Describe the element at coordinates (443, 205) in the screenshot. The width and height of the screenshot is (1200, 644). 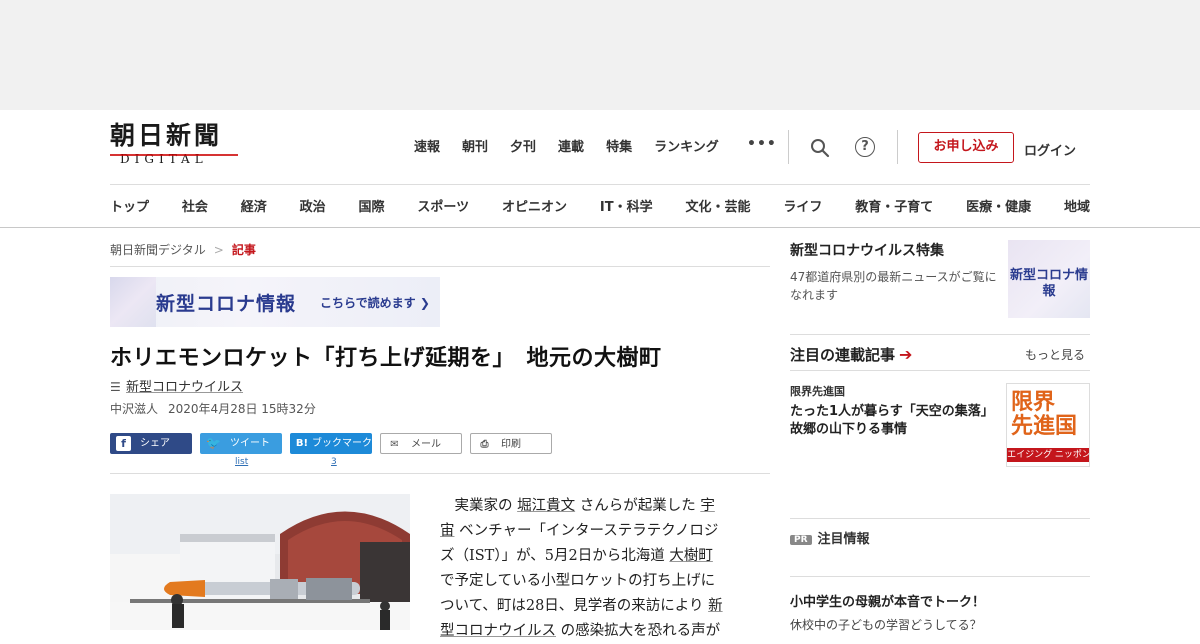
I see `section-sports: スポーツ` at that location.